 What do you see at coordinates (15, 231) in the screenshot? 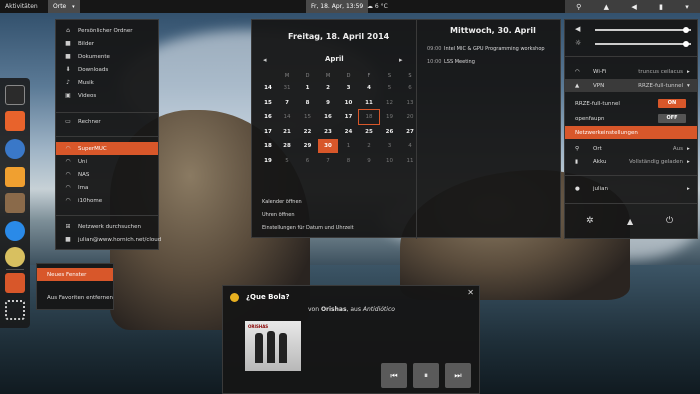
I see `chat-icon` at bounding box center [15, 231].